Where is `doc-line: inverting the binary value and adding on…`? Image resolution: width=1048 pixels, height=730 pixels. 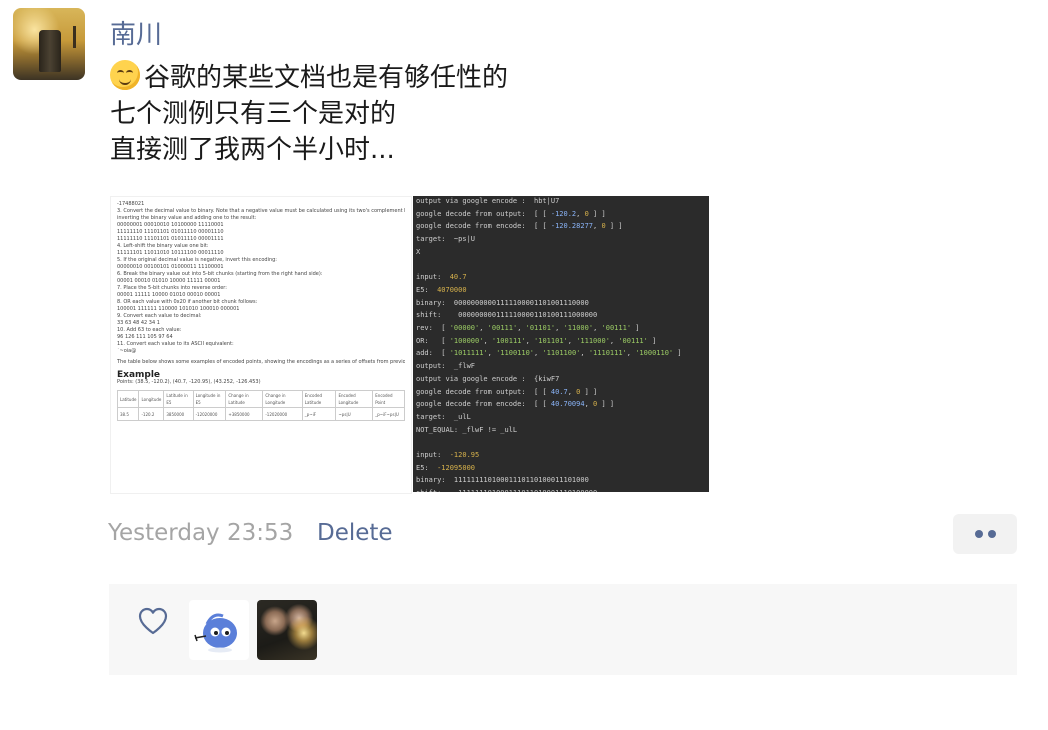
doc-line: inverting the binary value and adding on… is located at coordinates (187, 218).